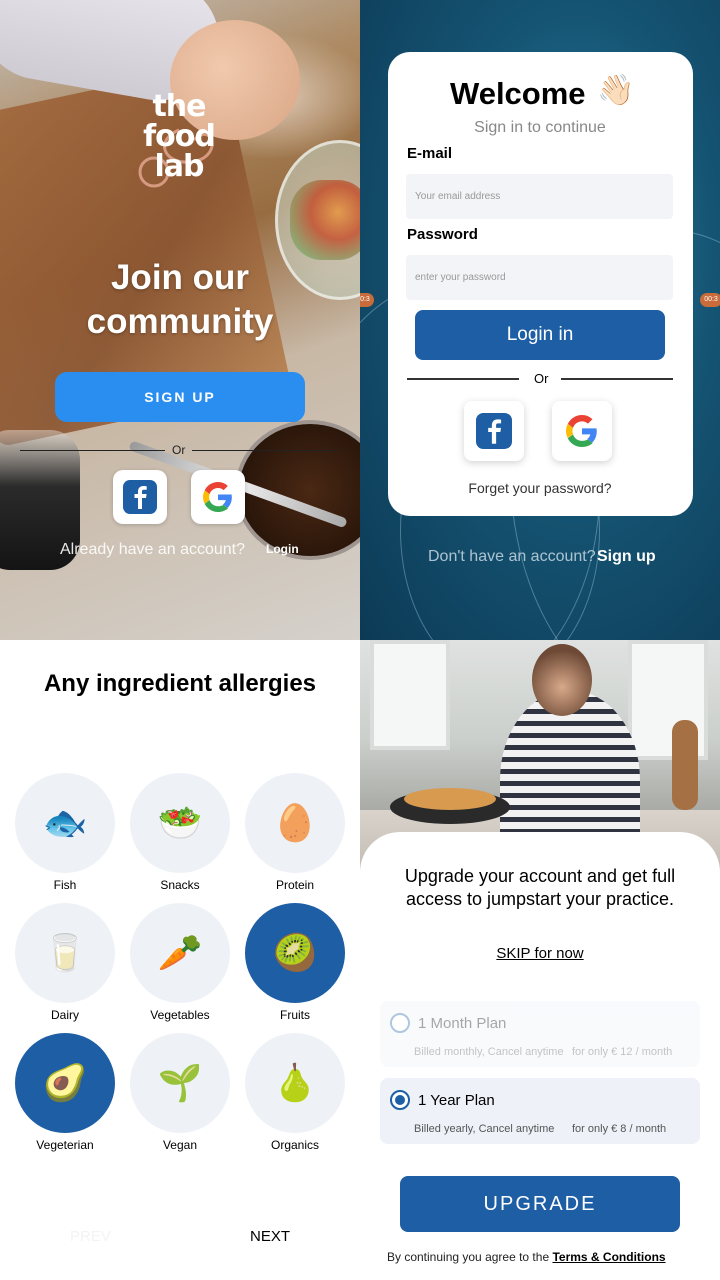 The height and width of the screenshot is (1280, 720). I want to click on email-field, so click(539, 196).